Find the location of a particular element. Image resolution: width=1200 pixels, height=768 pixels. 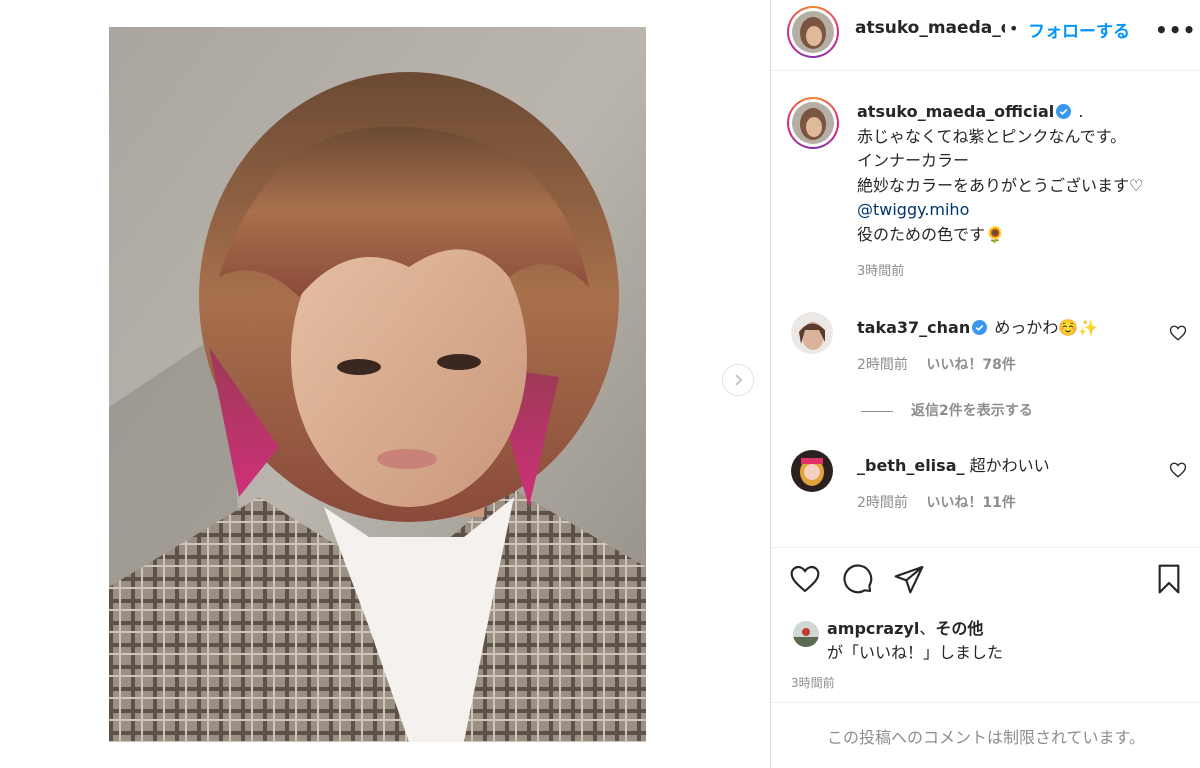

liker-avatar is located at coordinates (806, 634).